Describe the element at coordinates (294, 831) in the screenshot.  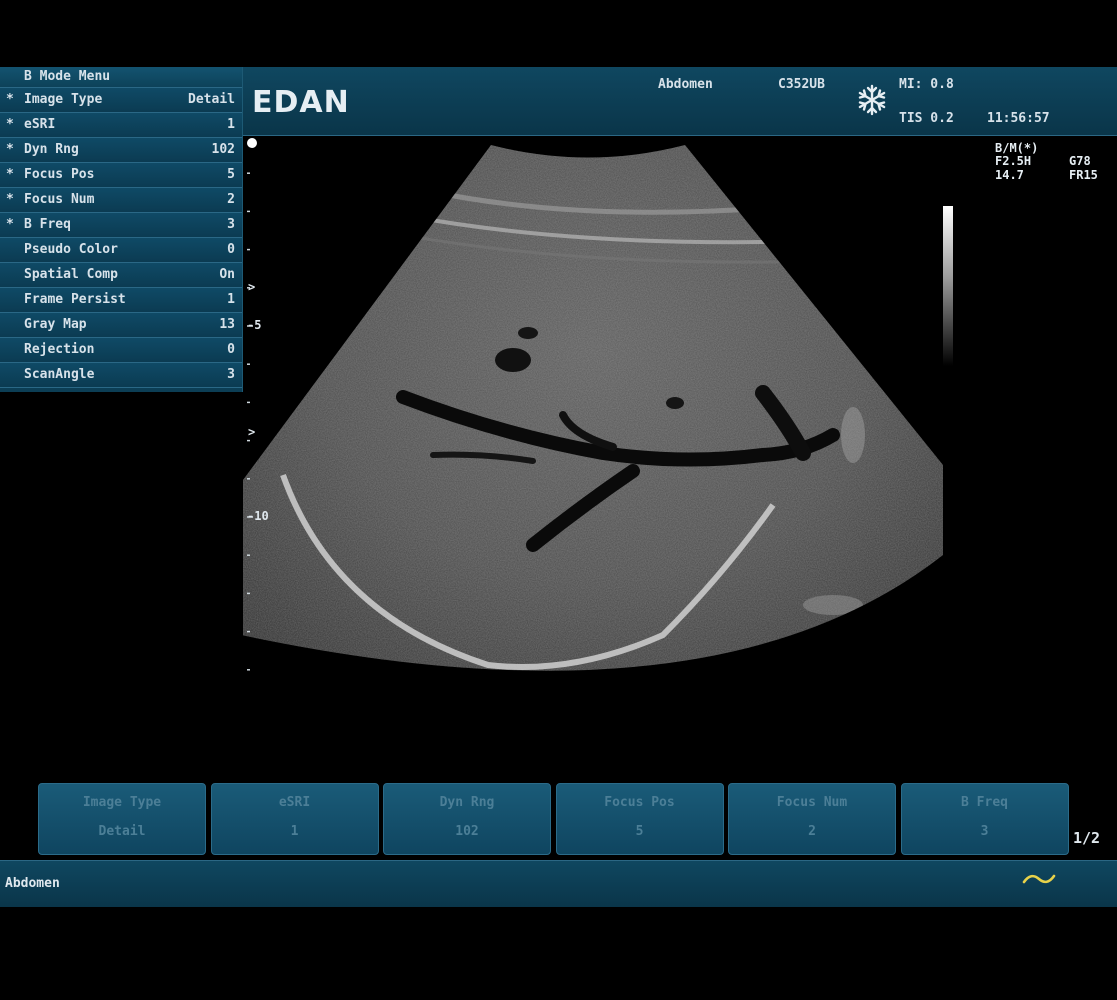
I see `softkey-value: 1` at that location.